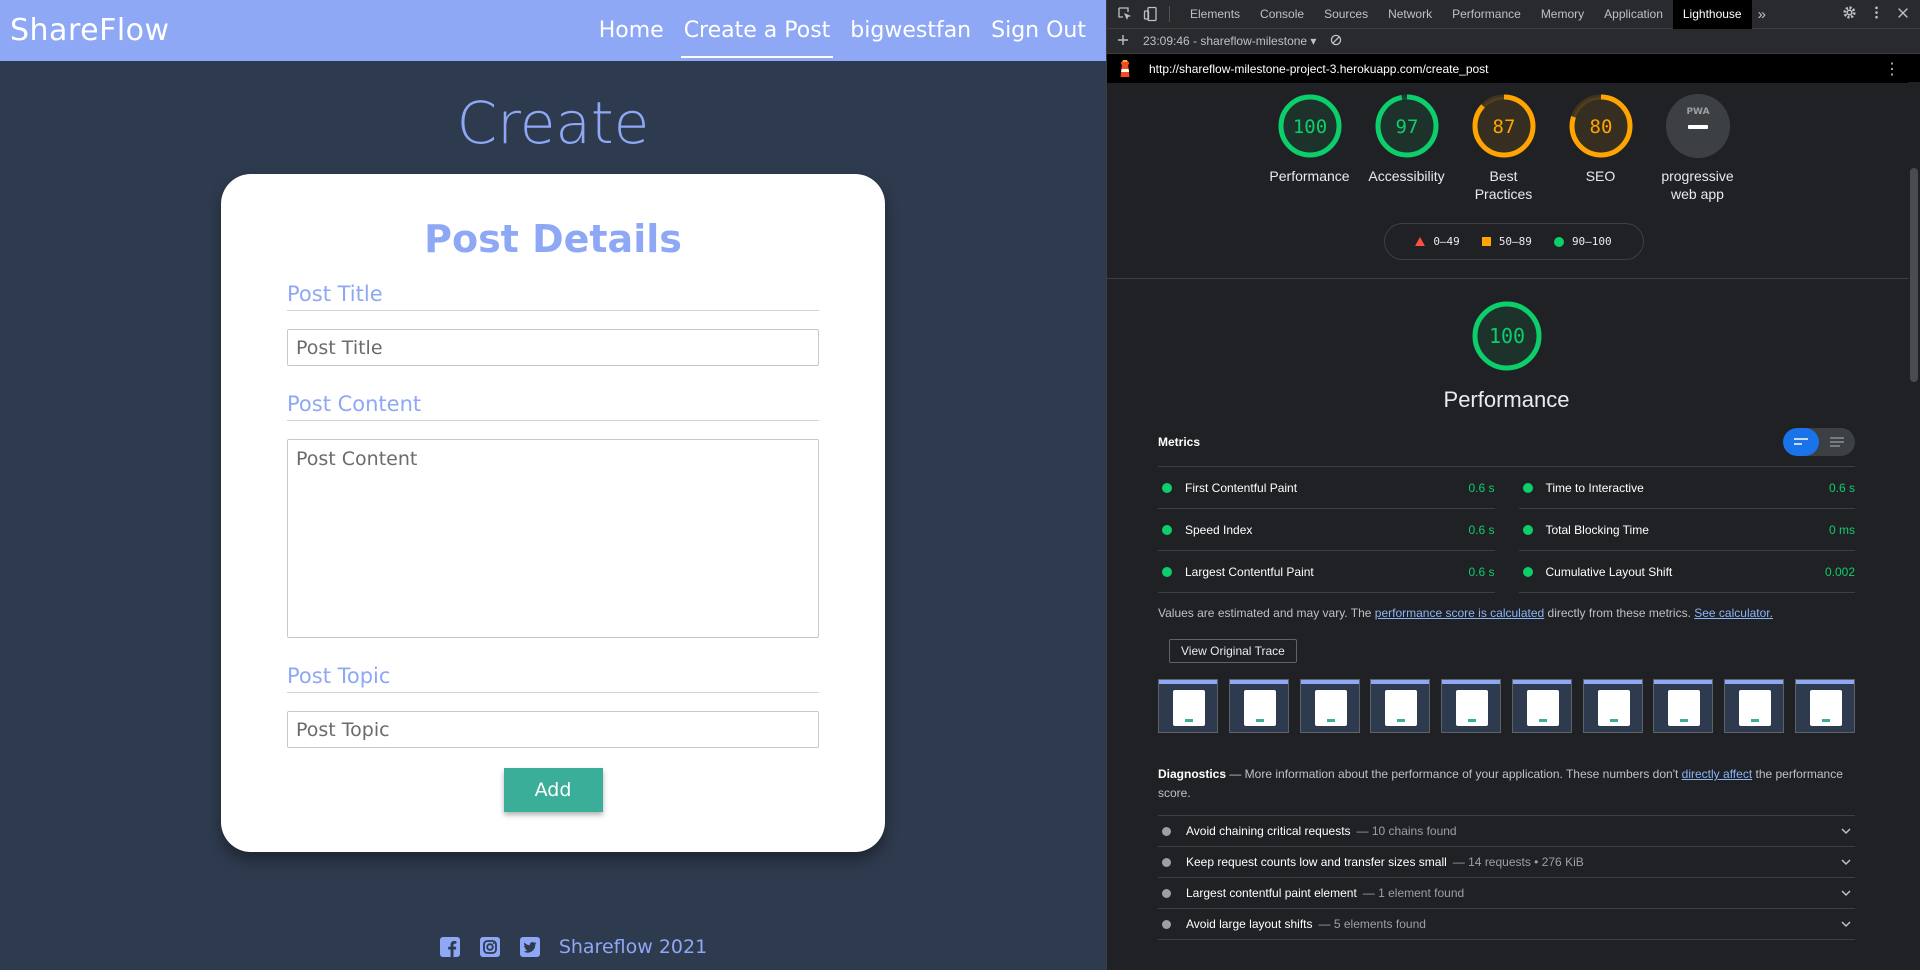  What do you see at coordinates (553, 538) in the screenshot?
I see `post-content-input` at bounding box center [553, 538].